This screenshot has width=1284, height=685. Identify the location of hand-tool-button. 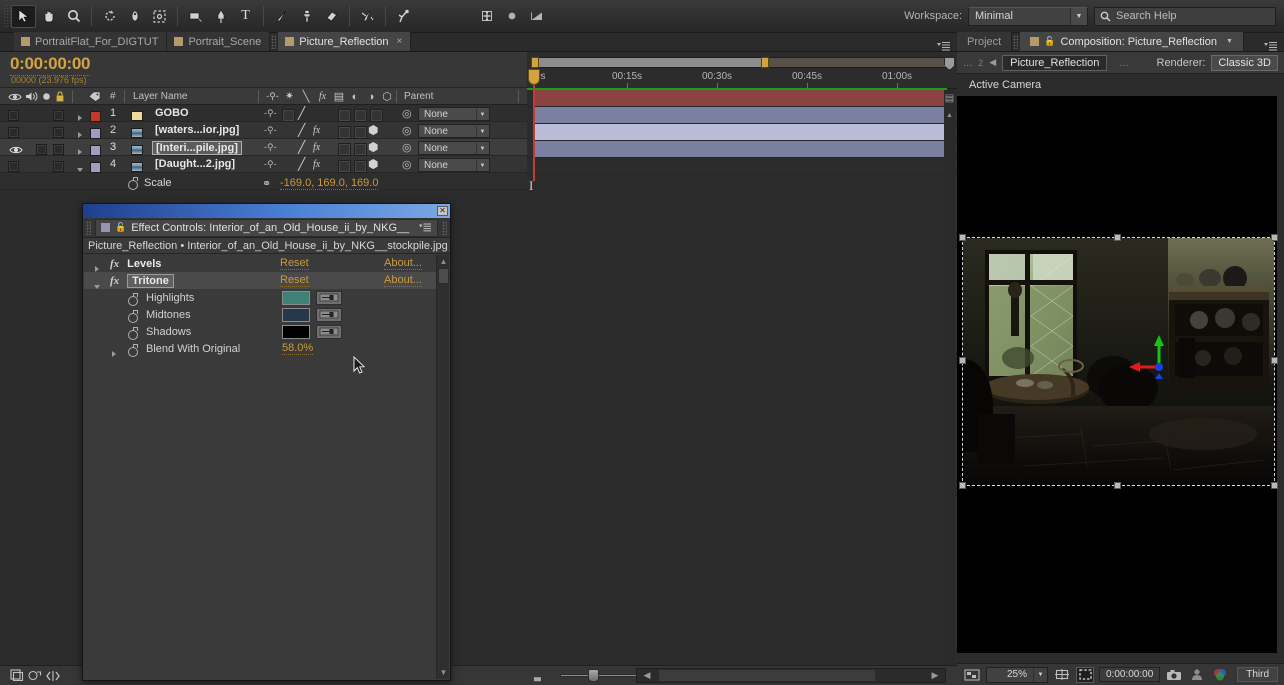
(48, 16).